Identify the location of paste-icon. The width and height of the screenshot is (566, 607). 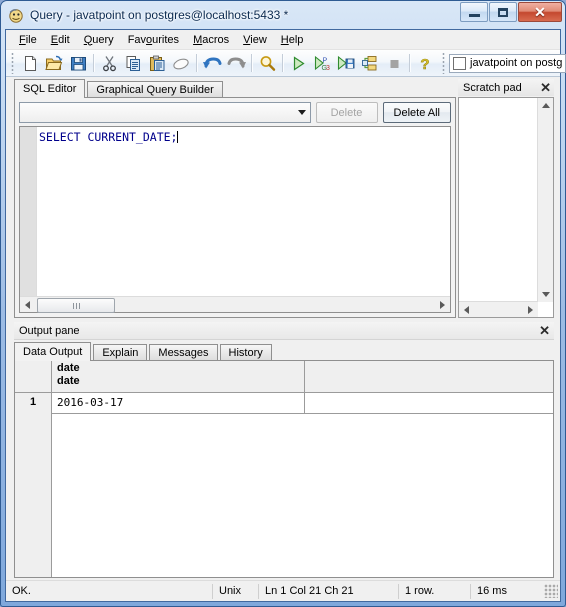
(157, 63).